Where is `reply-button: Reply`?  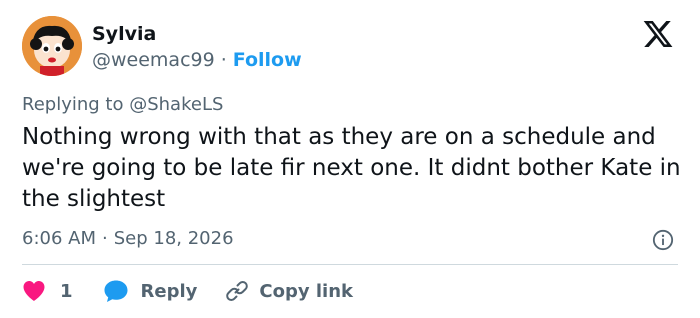
reply-button: Reply is located at coordinates (150, 291).